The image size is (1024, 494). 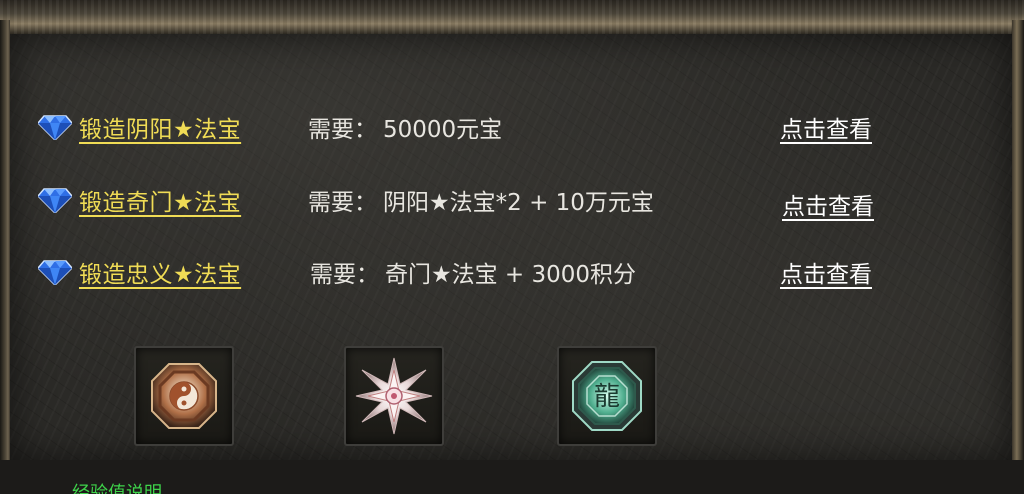 What do you see at coordinates (5, 240) in the screenshot?
I see `window-left-border` at bounding box center [5, 240].